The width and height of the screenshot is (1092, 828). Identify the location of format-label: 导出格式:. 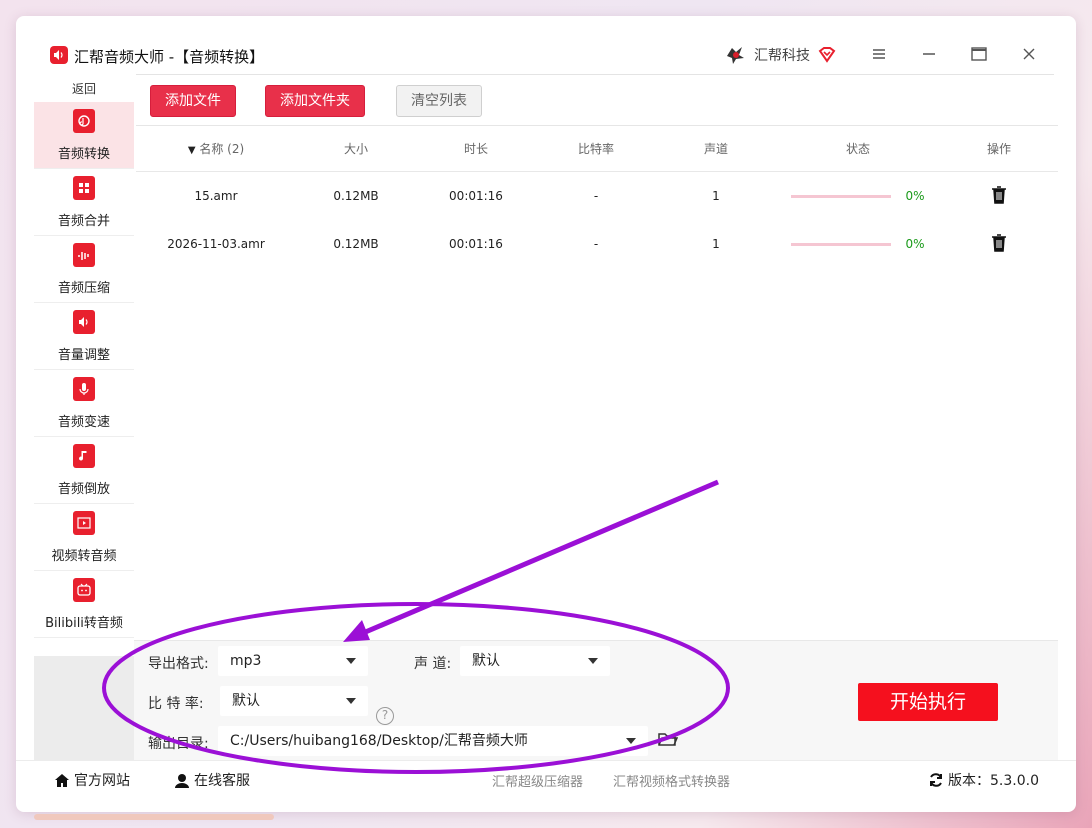
(178, 664).